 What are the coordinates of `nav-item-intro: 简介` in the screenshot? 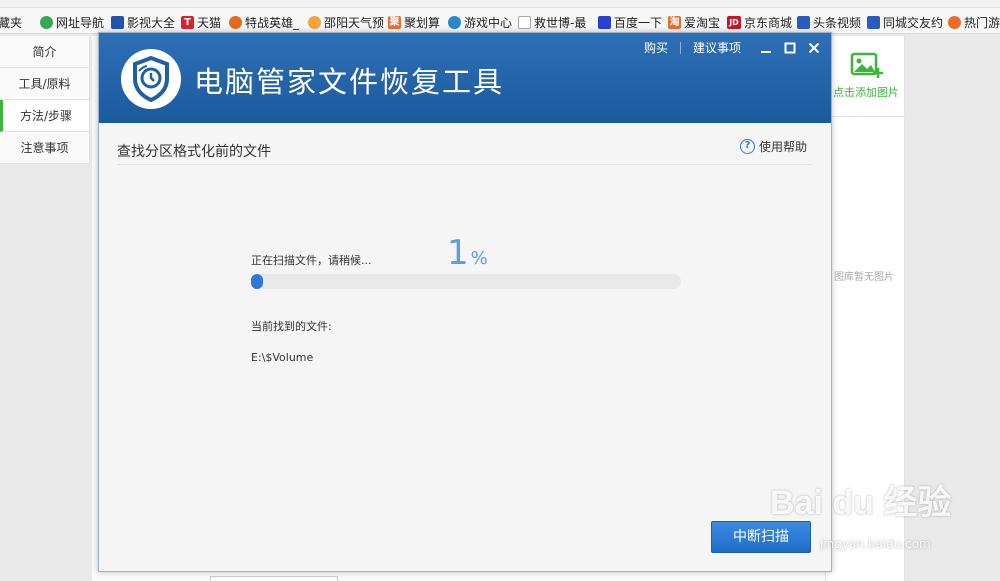 It's located at (45, 52).